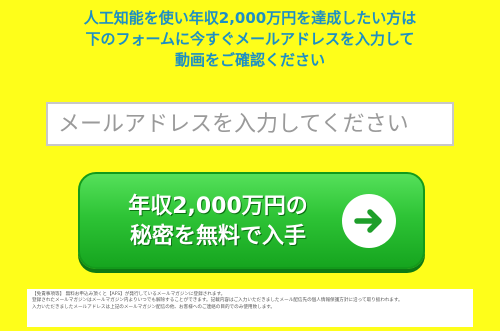  I want to click on email-field, so click(250, 124).